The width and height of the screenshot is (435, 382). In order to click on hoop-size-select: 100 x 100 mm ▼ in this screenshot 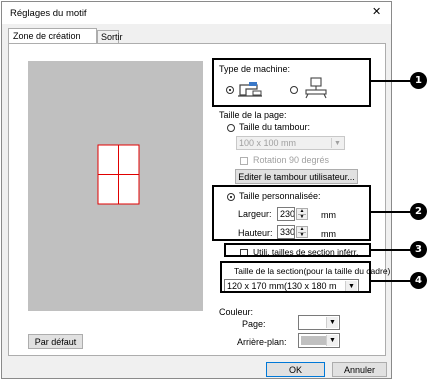, I will do `click(290, 143)`.